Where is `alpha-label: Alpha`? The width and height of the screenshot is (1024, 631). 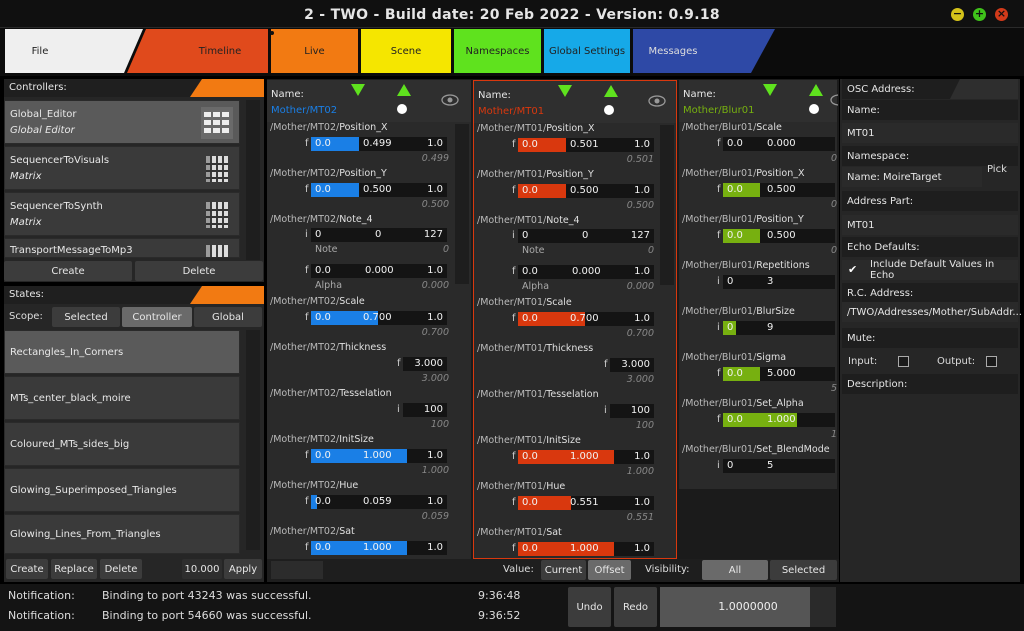
alpha-label: Alpha is located at coordinates (536, 286).